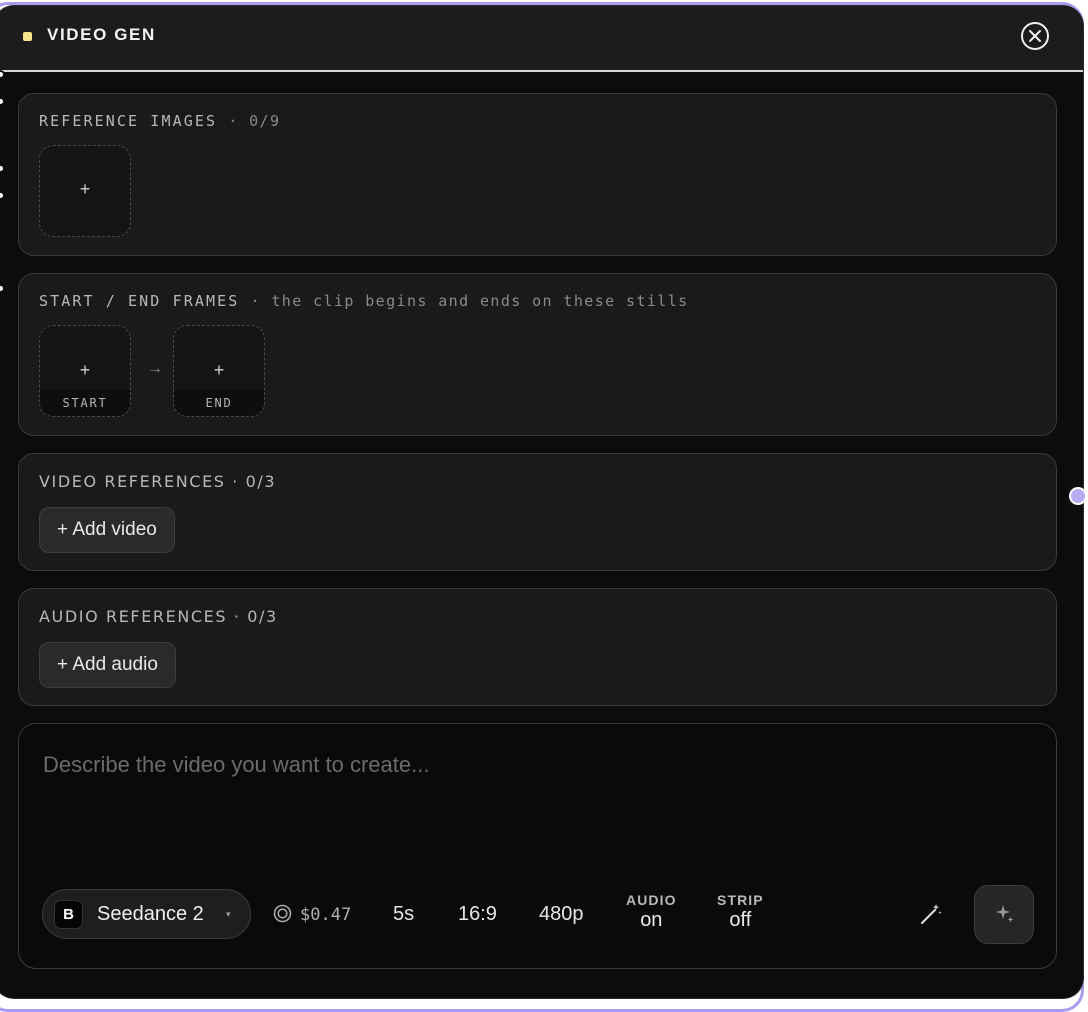 This screenshot has width=1088, height=1012. I want to click on resolution-option: 480p, so click(561, 914).